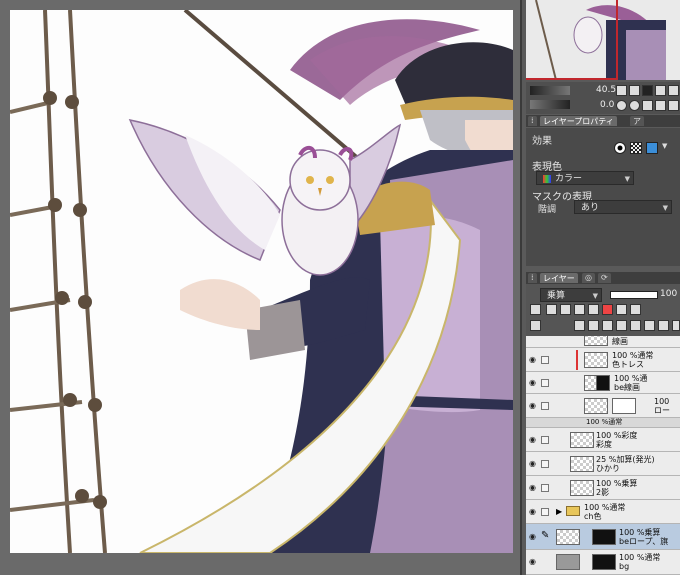  What do you see at coordinates (579, 309) in the screenshot?
I see `lock-icon` at bounding box center [579, 309].